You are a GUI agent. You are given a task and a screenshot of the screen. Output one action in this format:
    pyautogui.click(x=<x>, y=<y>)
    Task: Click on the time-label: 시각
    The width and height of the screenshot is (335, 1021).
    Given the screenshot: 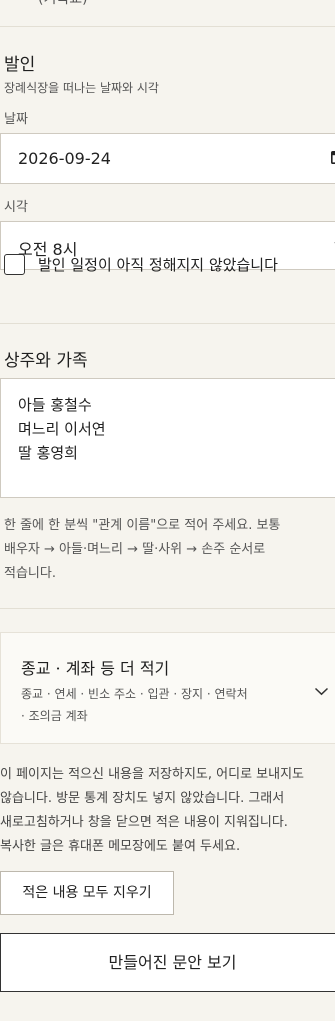 What is the action you would take?
    pyautogui.click(x=16, y=207)
    